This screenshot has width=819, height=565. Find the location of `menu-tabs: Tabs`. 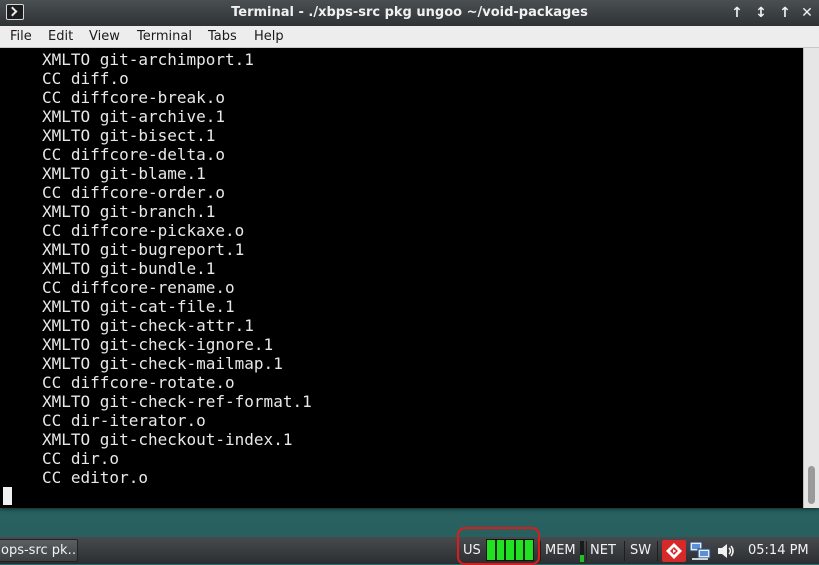

menu-tabs: Tabs is located at coordinates (222, 37).